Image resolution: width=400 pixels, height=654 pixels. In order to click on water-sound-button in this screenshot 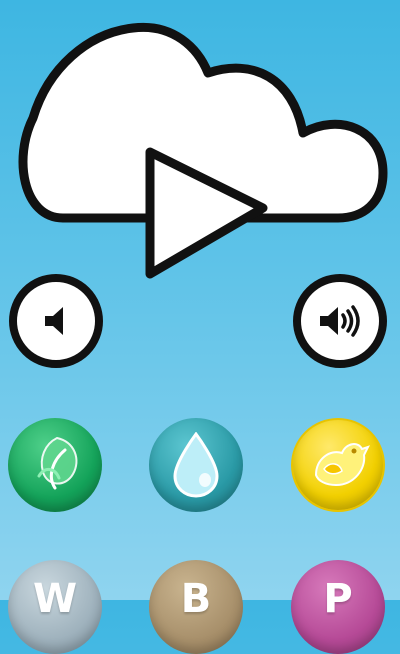, I will do `click(196, 465)`.